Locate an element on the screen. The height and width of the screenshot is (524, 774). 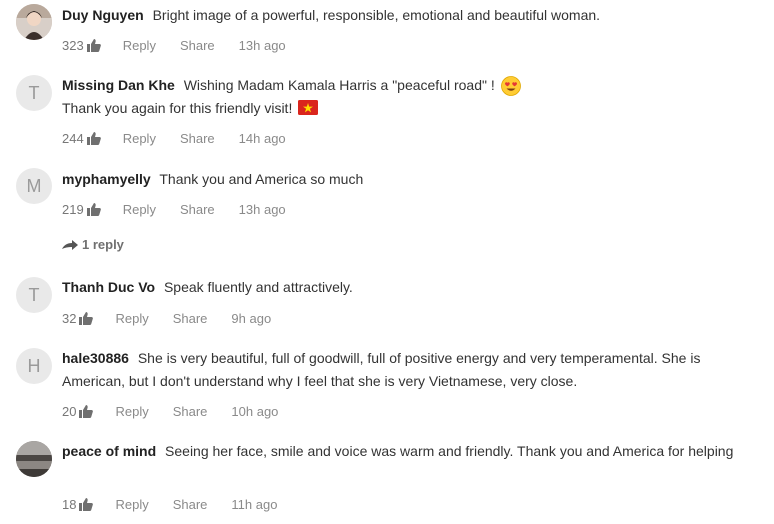
timestamp: 14h ago is located at coordinates (262, 138).